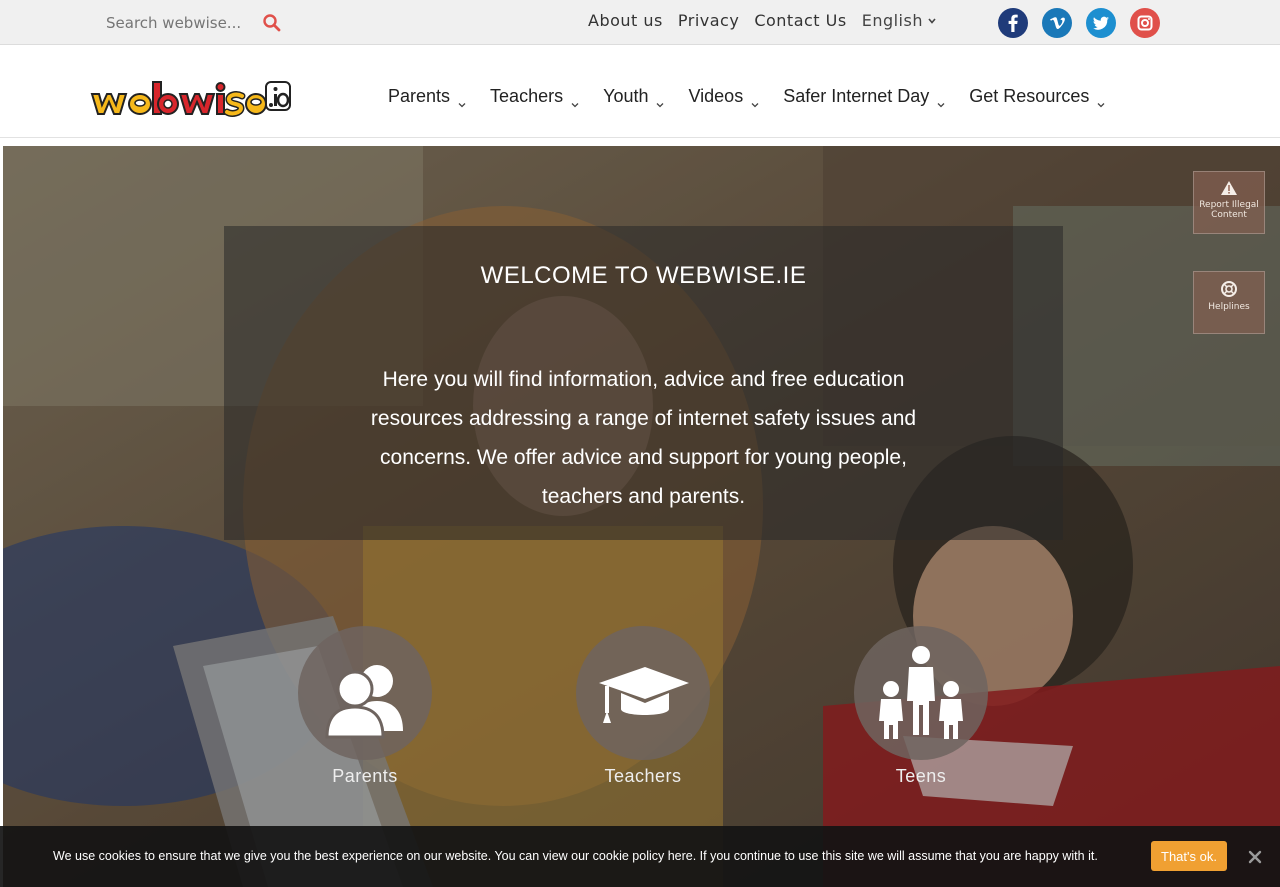 The image size is (1280, 887). I want to click on about-us-link: About us, so click(625, 20).